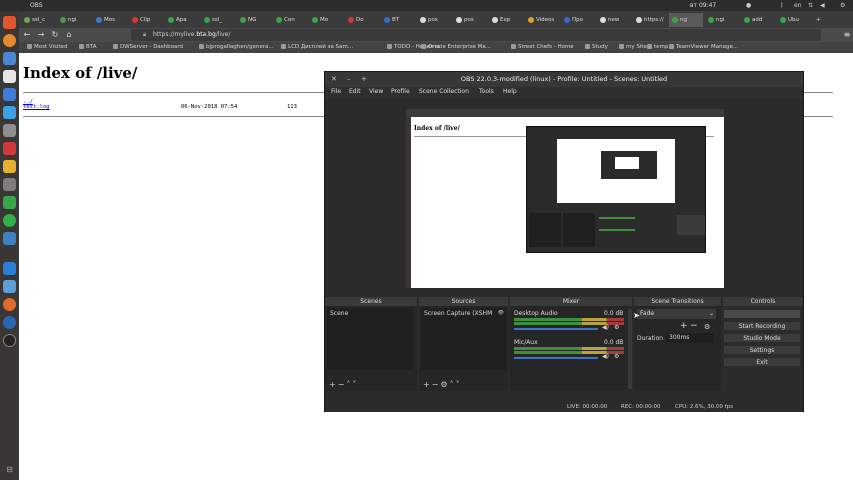 The image size is (853, 480). What do you see at coordinates (41, 35) in the screenshot?
I see `forward-icon: →` at bounding box center [41, 35].